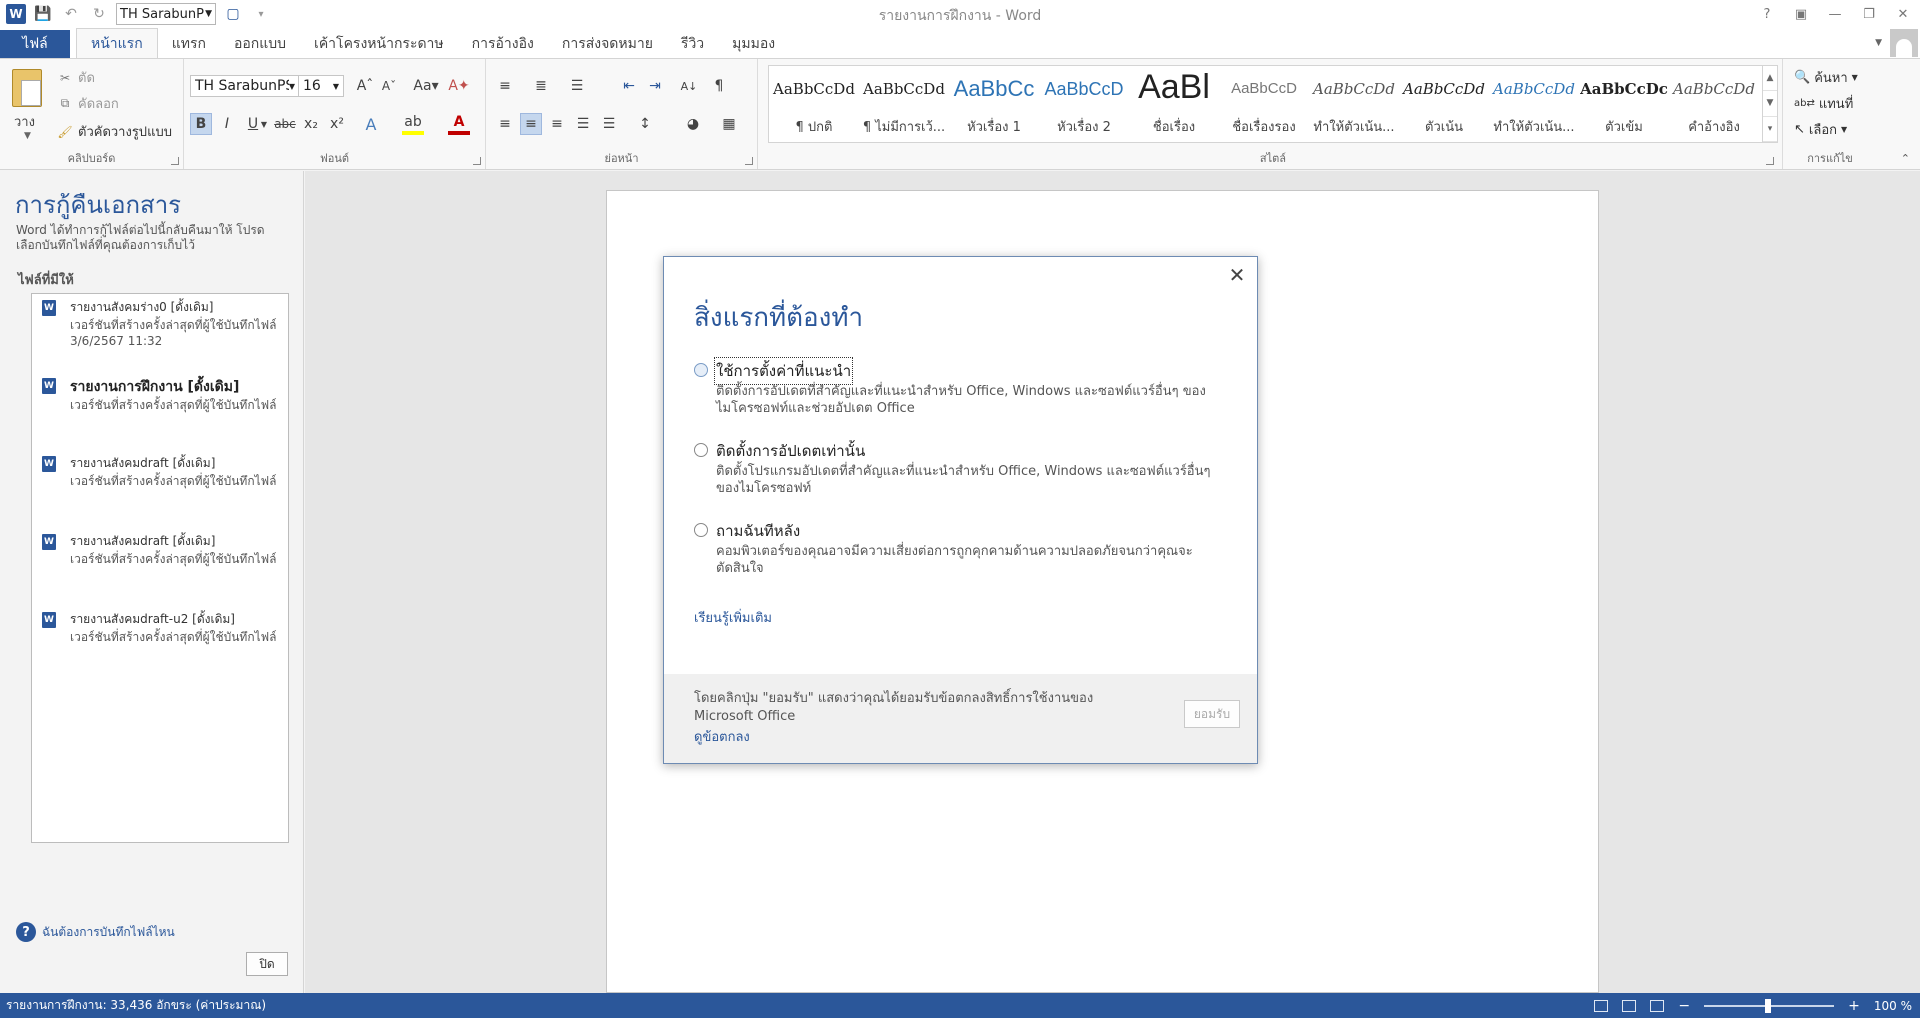  Describe the element at coordinates (1601, 1005) in the screenshot. I see `read-mode-icon` at that location.